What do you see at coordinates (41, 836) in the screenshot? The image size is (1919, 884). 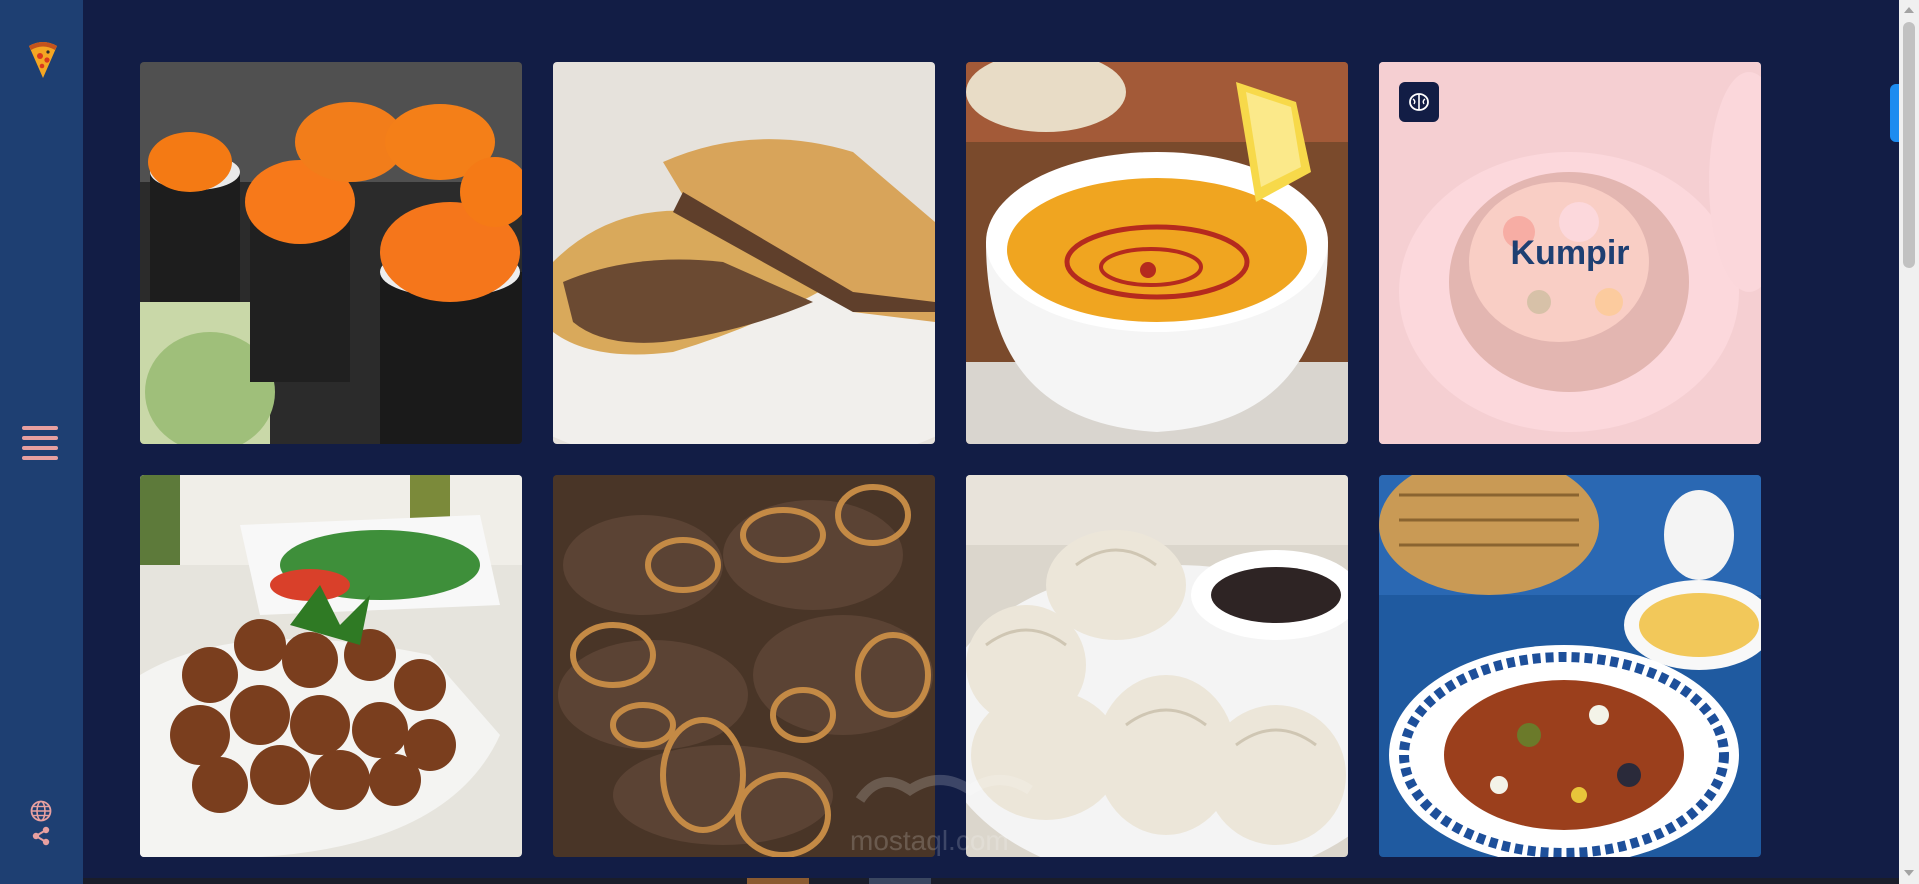 I see `share-icon` at bounding box center [41, 836].